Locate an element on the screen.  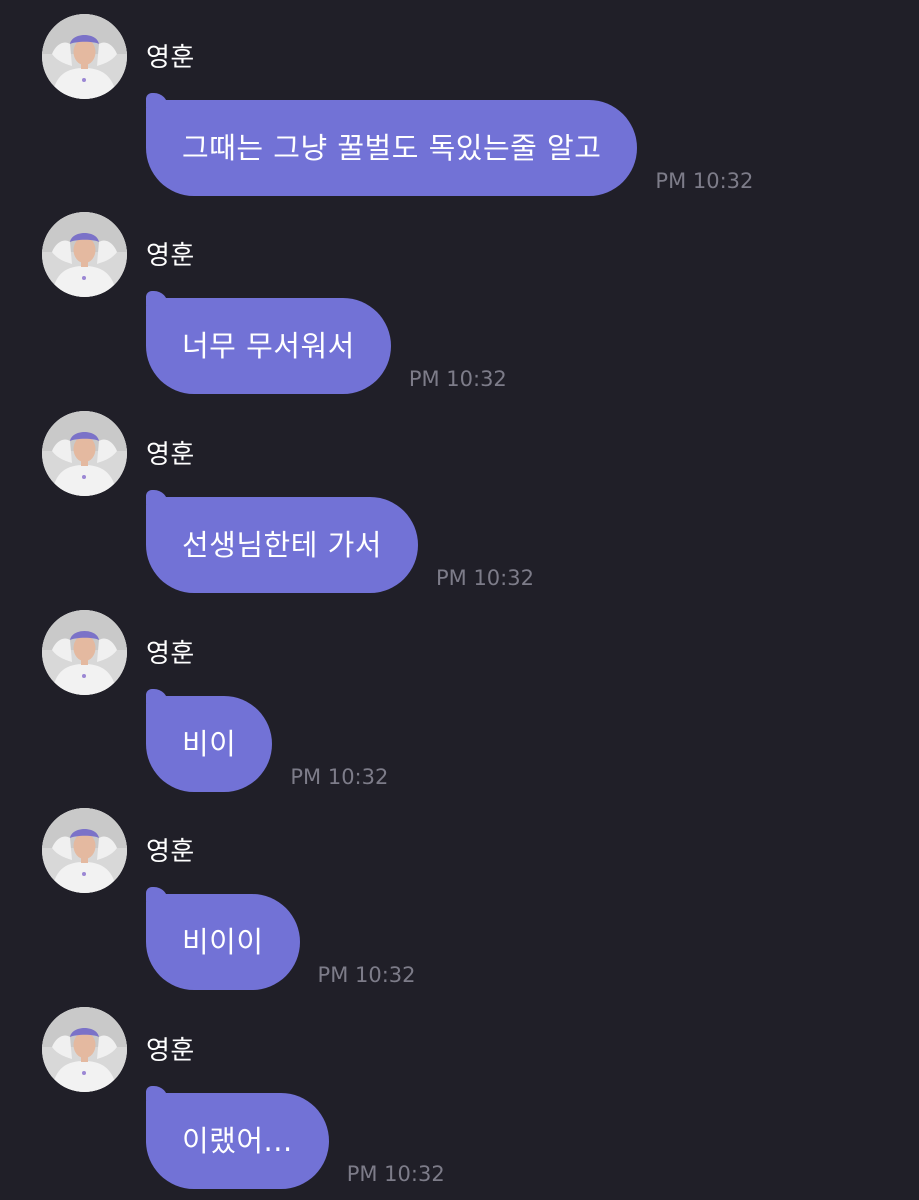
message-row: 선생님한테 가서 PM 10:32 is located at coordinates (340, 541).